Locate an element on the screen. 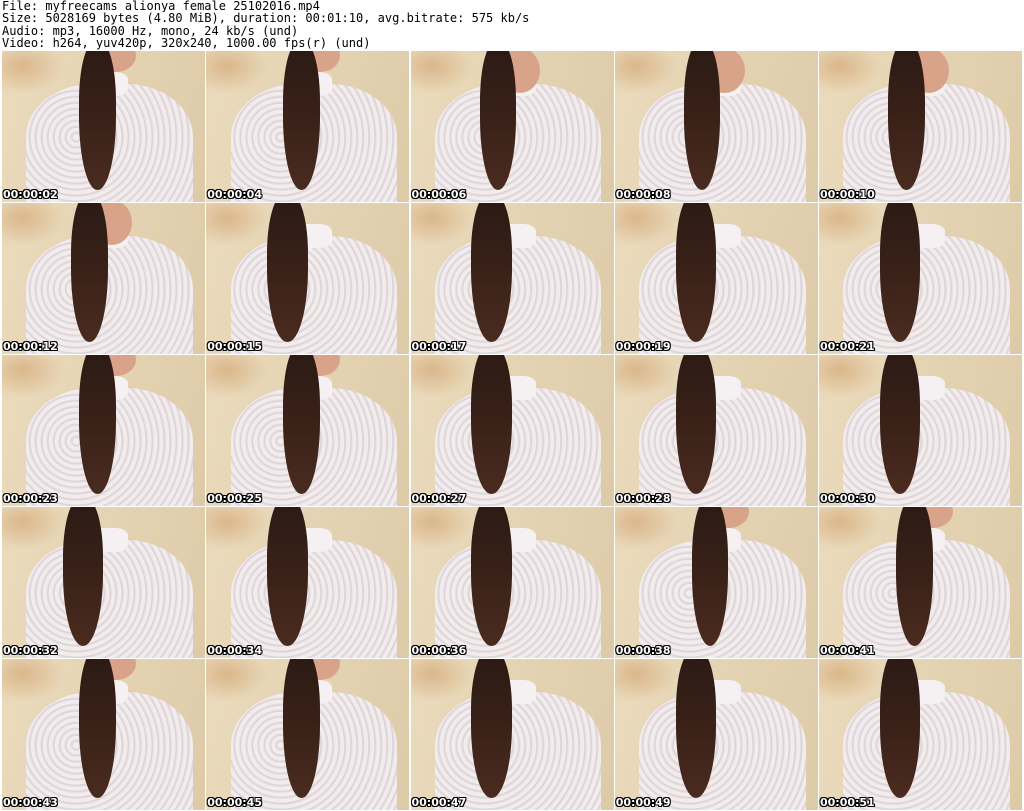 This screenshot has width=1024, height=811. video-frame-thumbnail: 00:00:19 is located at coordinates (716, 278).